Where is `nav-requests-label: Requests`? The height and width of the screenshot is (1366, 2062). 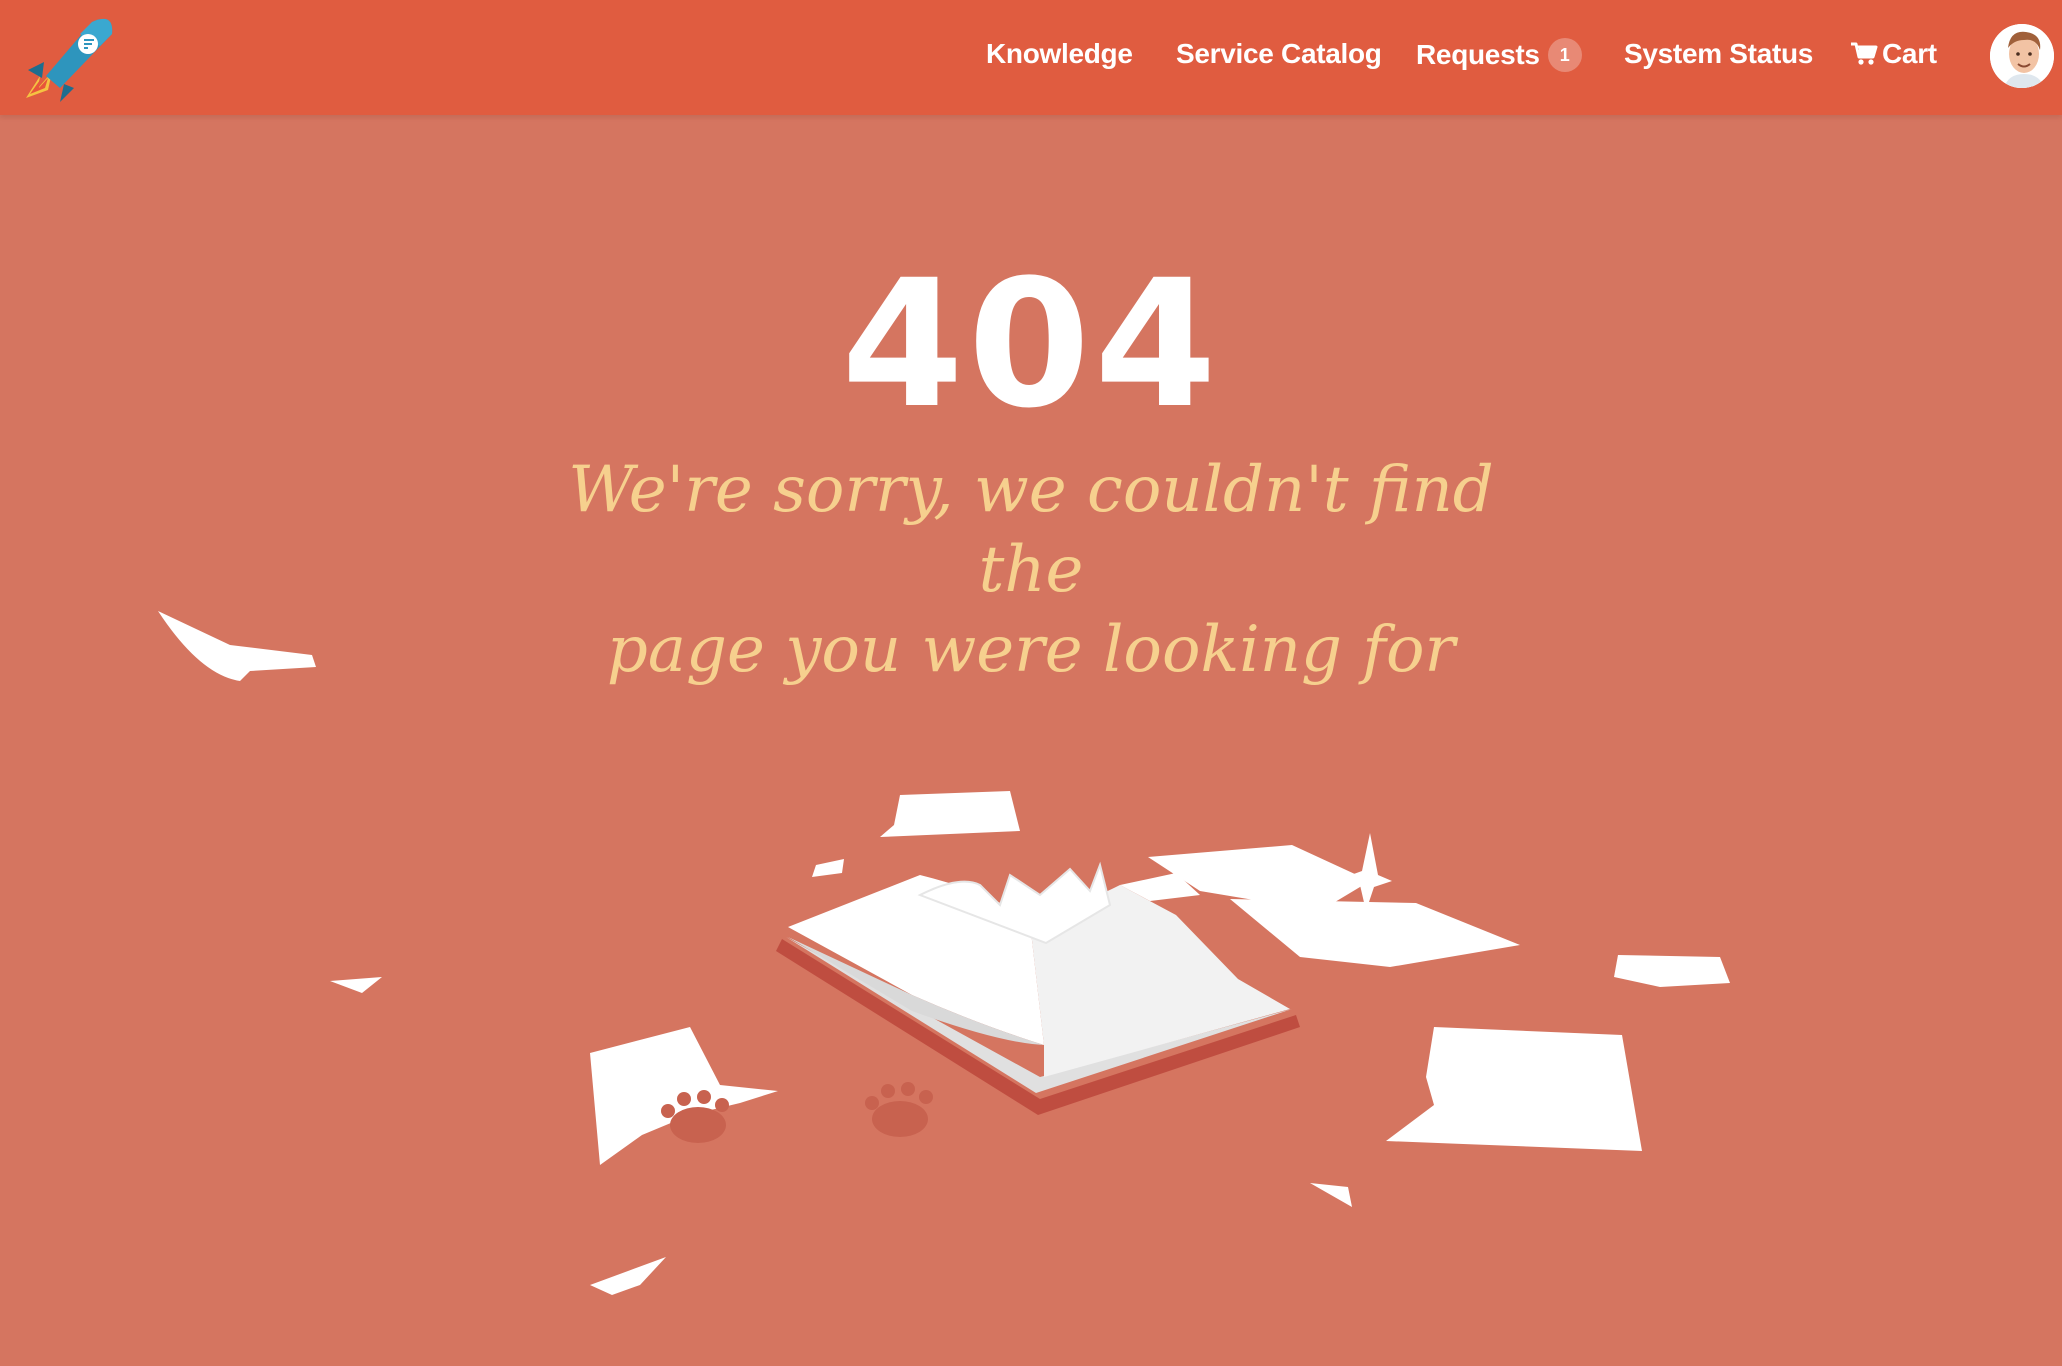 nav-requests-label: Requests is located at coordinates (1478, 54).